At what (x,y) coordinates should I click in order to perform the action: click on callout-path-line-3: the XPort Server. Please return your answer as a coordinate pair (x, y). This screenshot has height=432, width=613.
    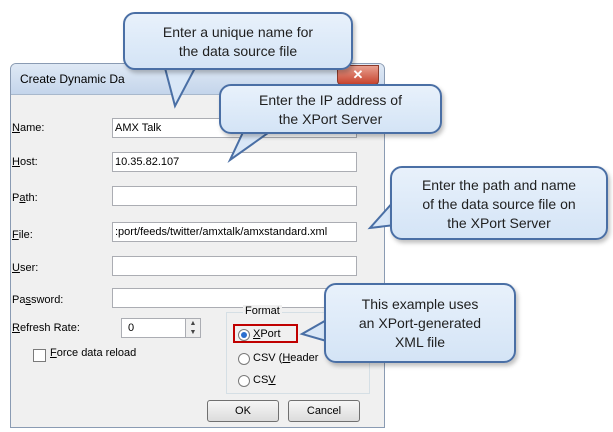
    Looking at the image, I should click on (499, 223).